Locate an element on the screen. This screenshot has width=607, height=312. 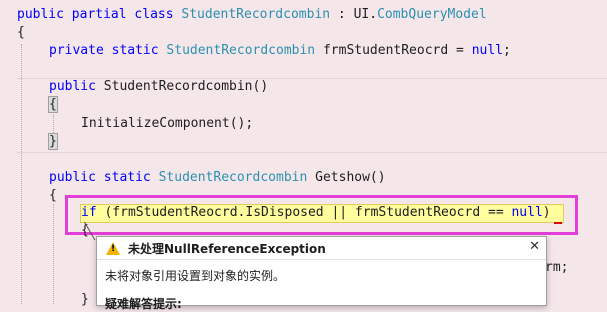
warning-icon-mark: ! is located at coordinates (113, 249).